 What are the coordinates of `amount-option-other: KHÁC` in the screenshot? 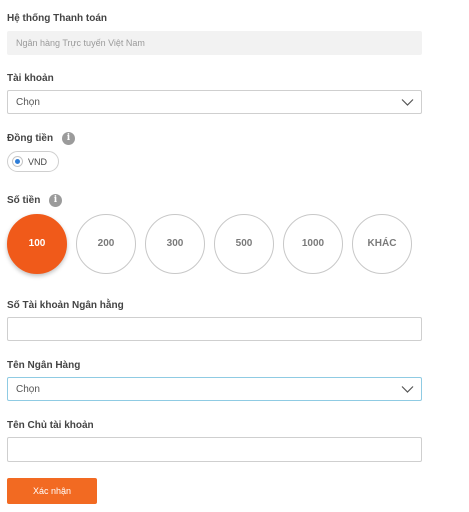 It's located at (382, 244).